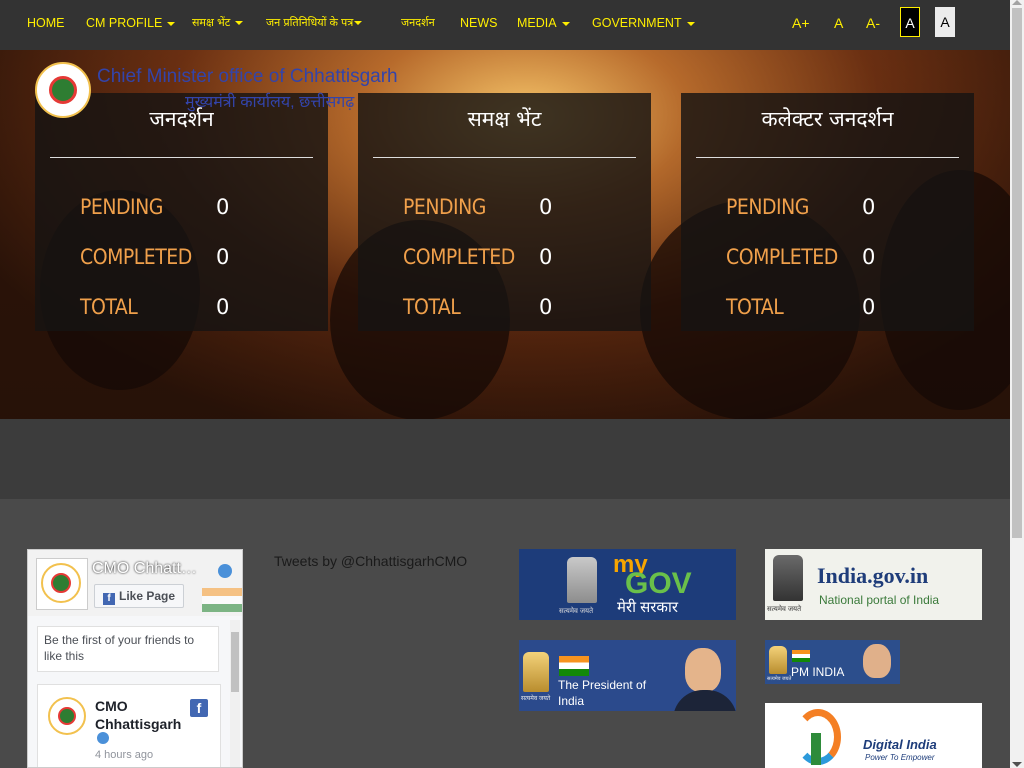 The width and height of the screenshot is (1024, 768). Describe the element at coordinates (816, 749) in the screenshot. I see `digital-india-i-icon` at that location.